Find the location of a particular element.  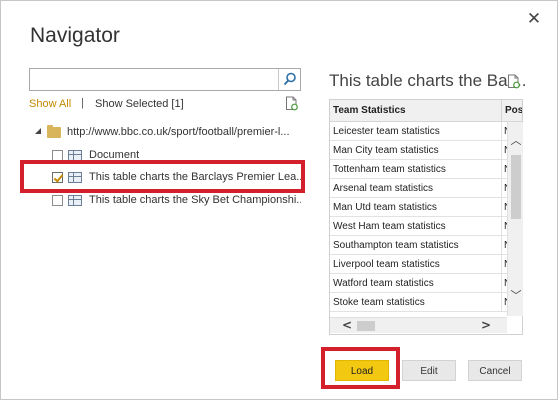

table-cell: Man City team statistics is located at coordinates (416, 150).